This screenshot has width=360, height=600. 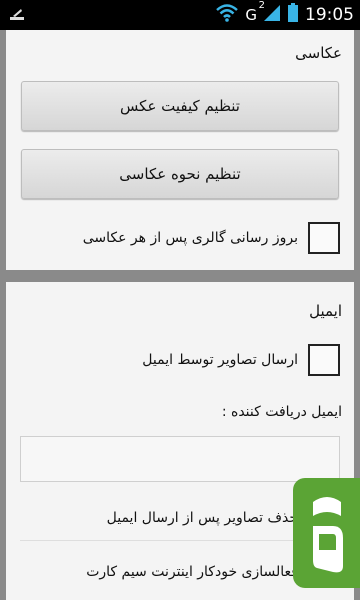 I want to click on divider, so click(x=180, y=540).